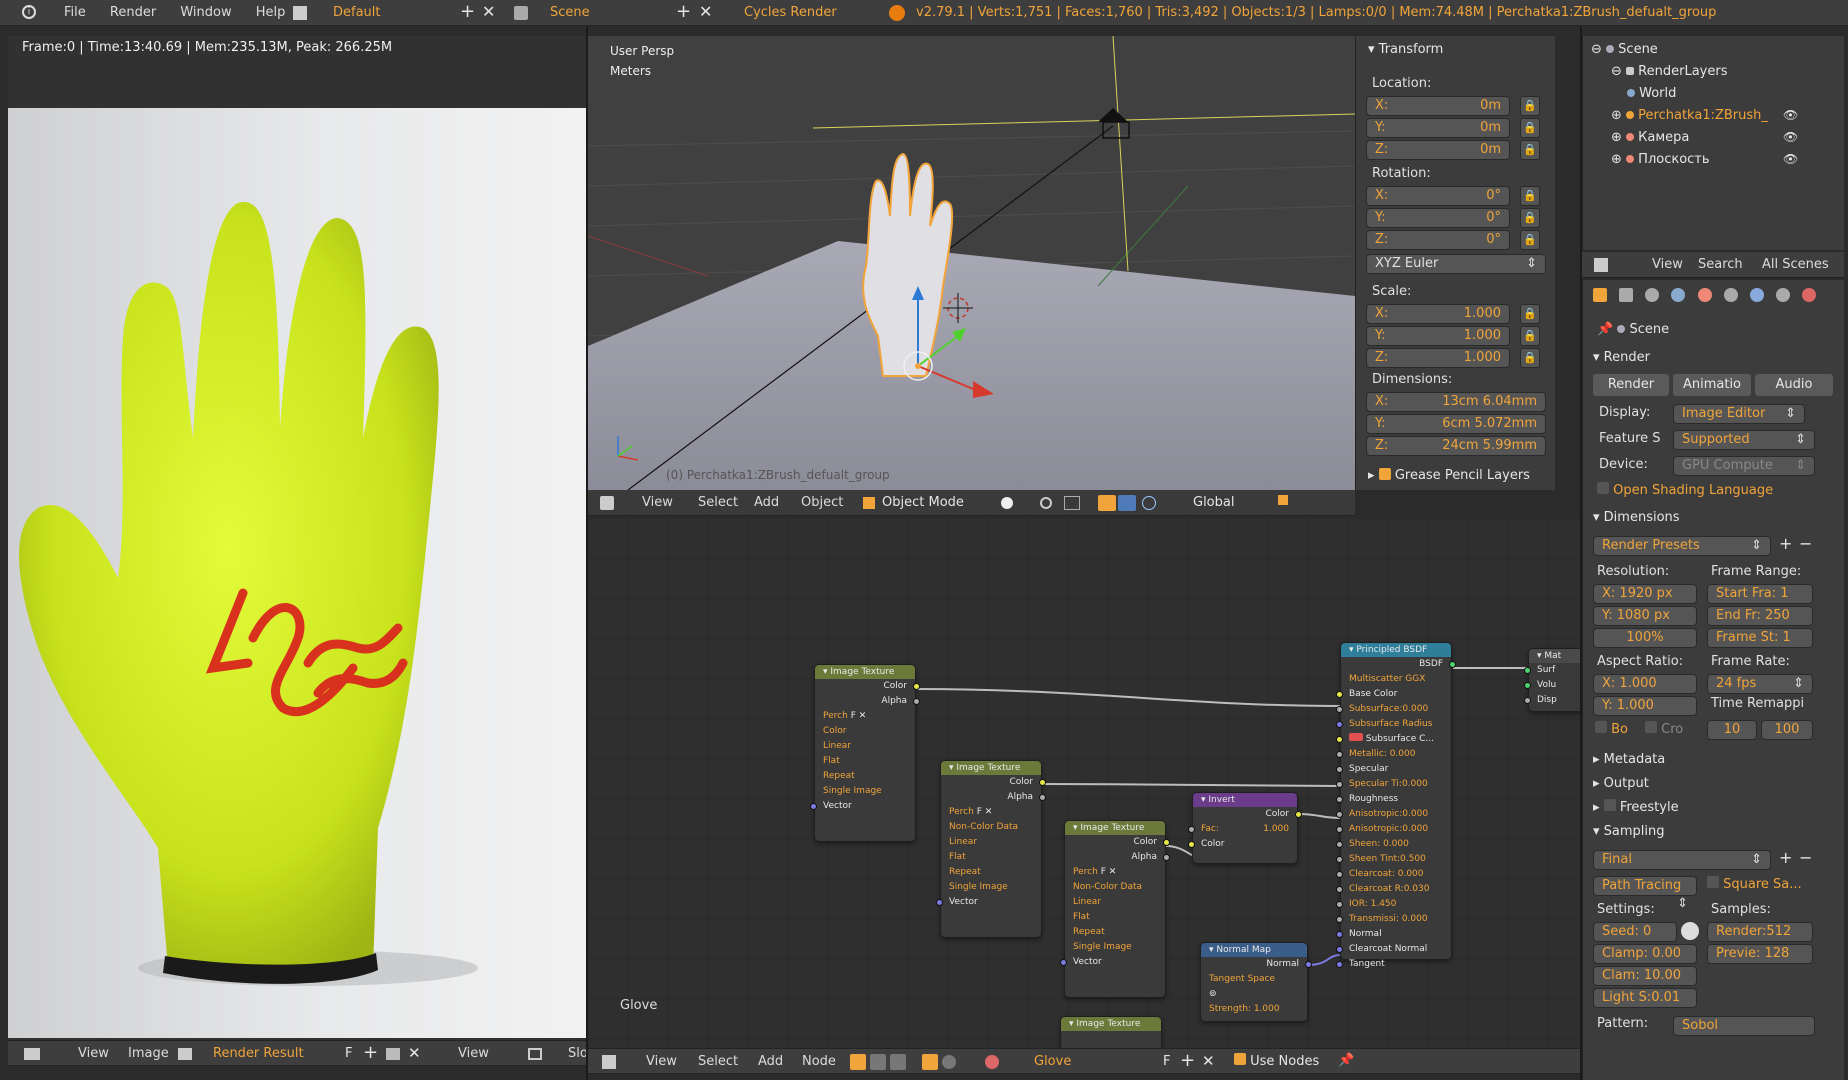 The width and height of the screenshot is (1848, 1080). Describe the element at coordinates (467, 11) in the screenshot. I see `add-layout-icon: +` at that location.